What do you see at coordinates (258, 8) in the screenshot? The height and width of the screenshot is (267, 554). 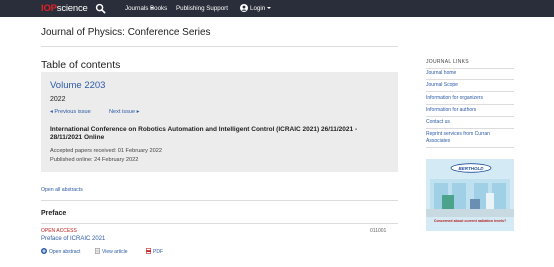 I see `login-label: Login` at bounding box center [258, 8].